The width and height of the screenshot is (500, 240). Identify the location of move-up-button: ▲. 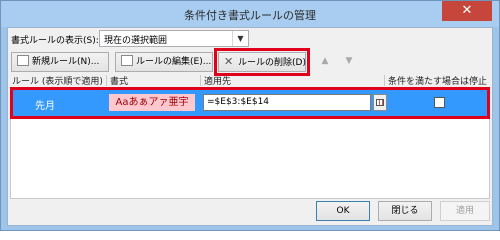
(325, 62).